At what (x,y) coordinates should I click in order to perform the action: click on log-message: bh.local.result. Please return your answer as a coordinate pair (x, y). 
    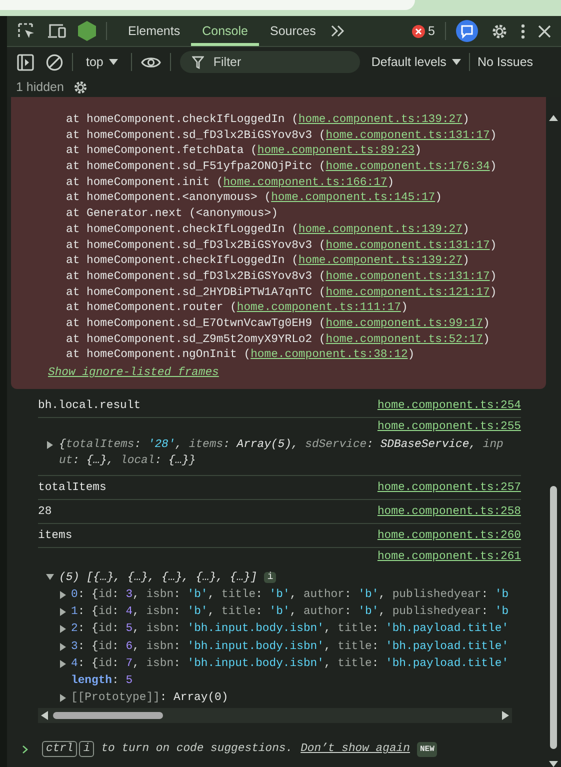
    Looking at the image, I should click on (89, 406).